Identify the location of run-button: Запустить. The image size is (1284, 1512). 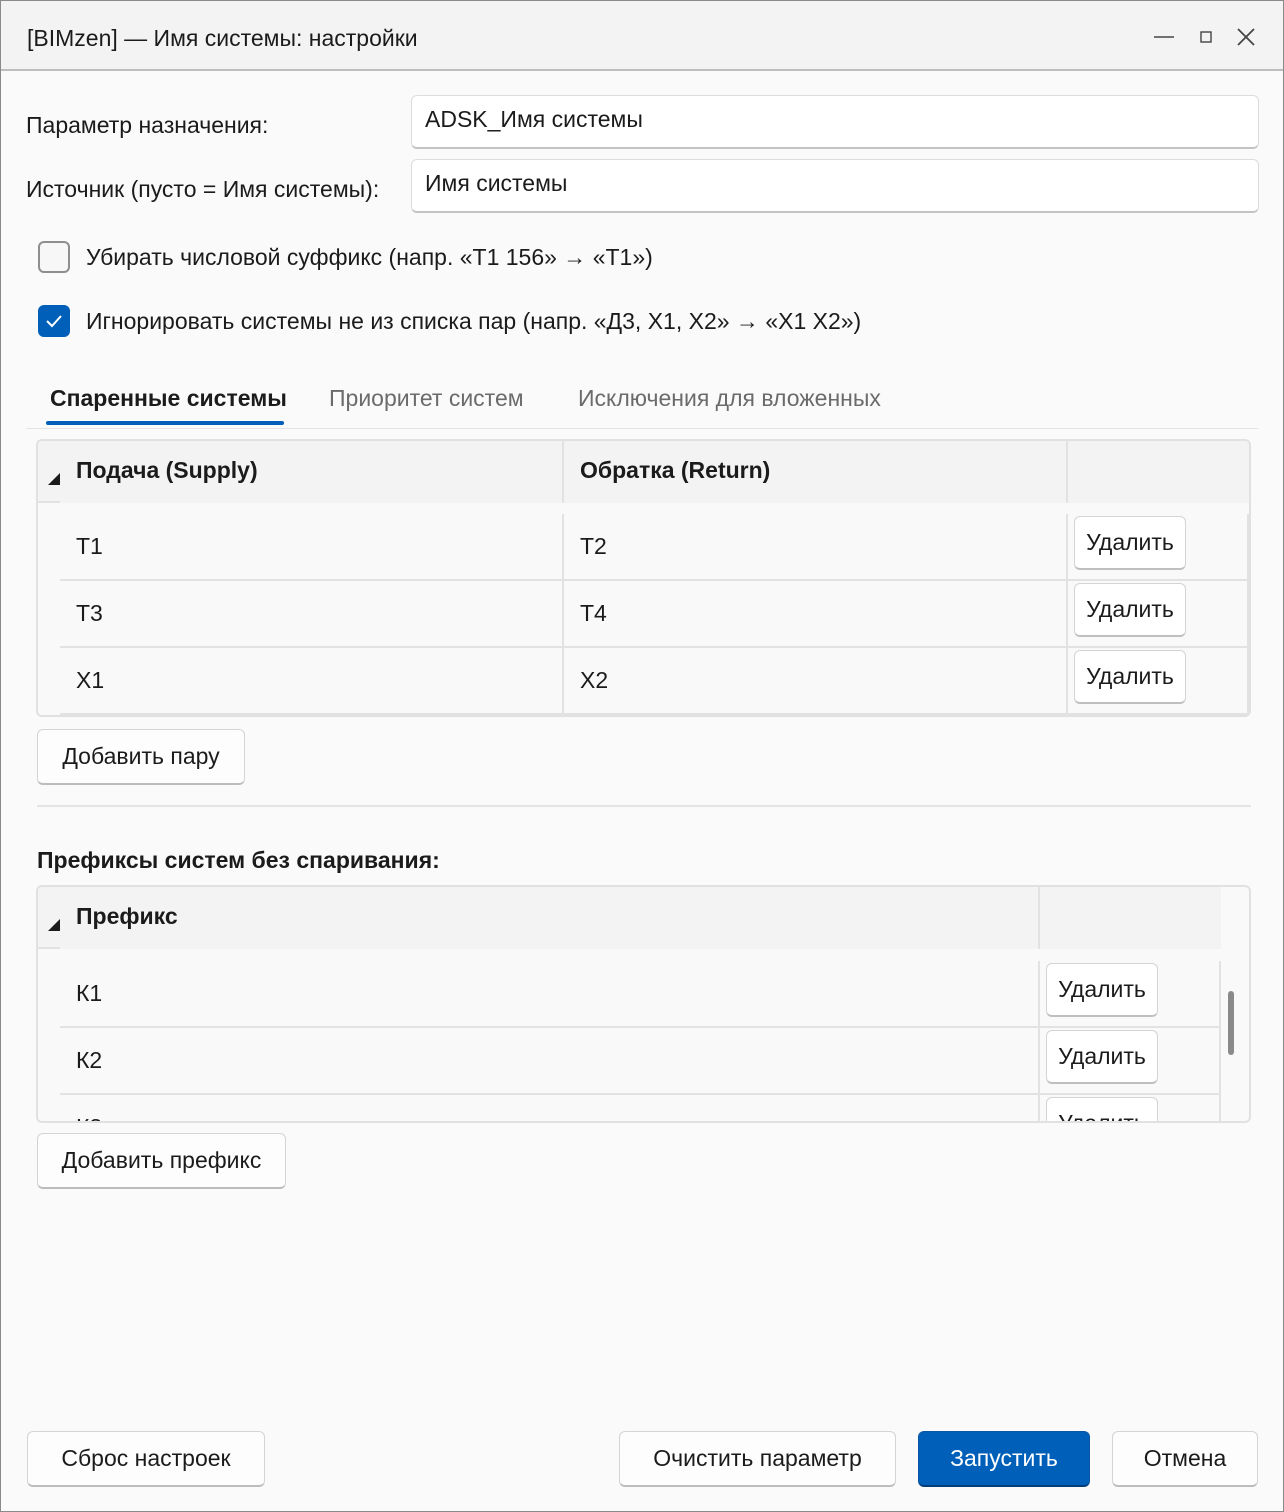
(1004, 1459).